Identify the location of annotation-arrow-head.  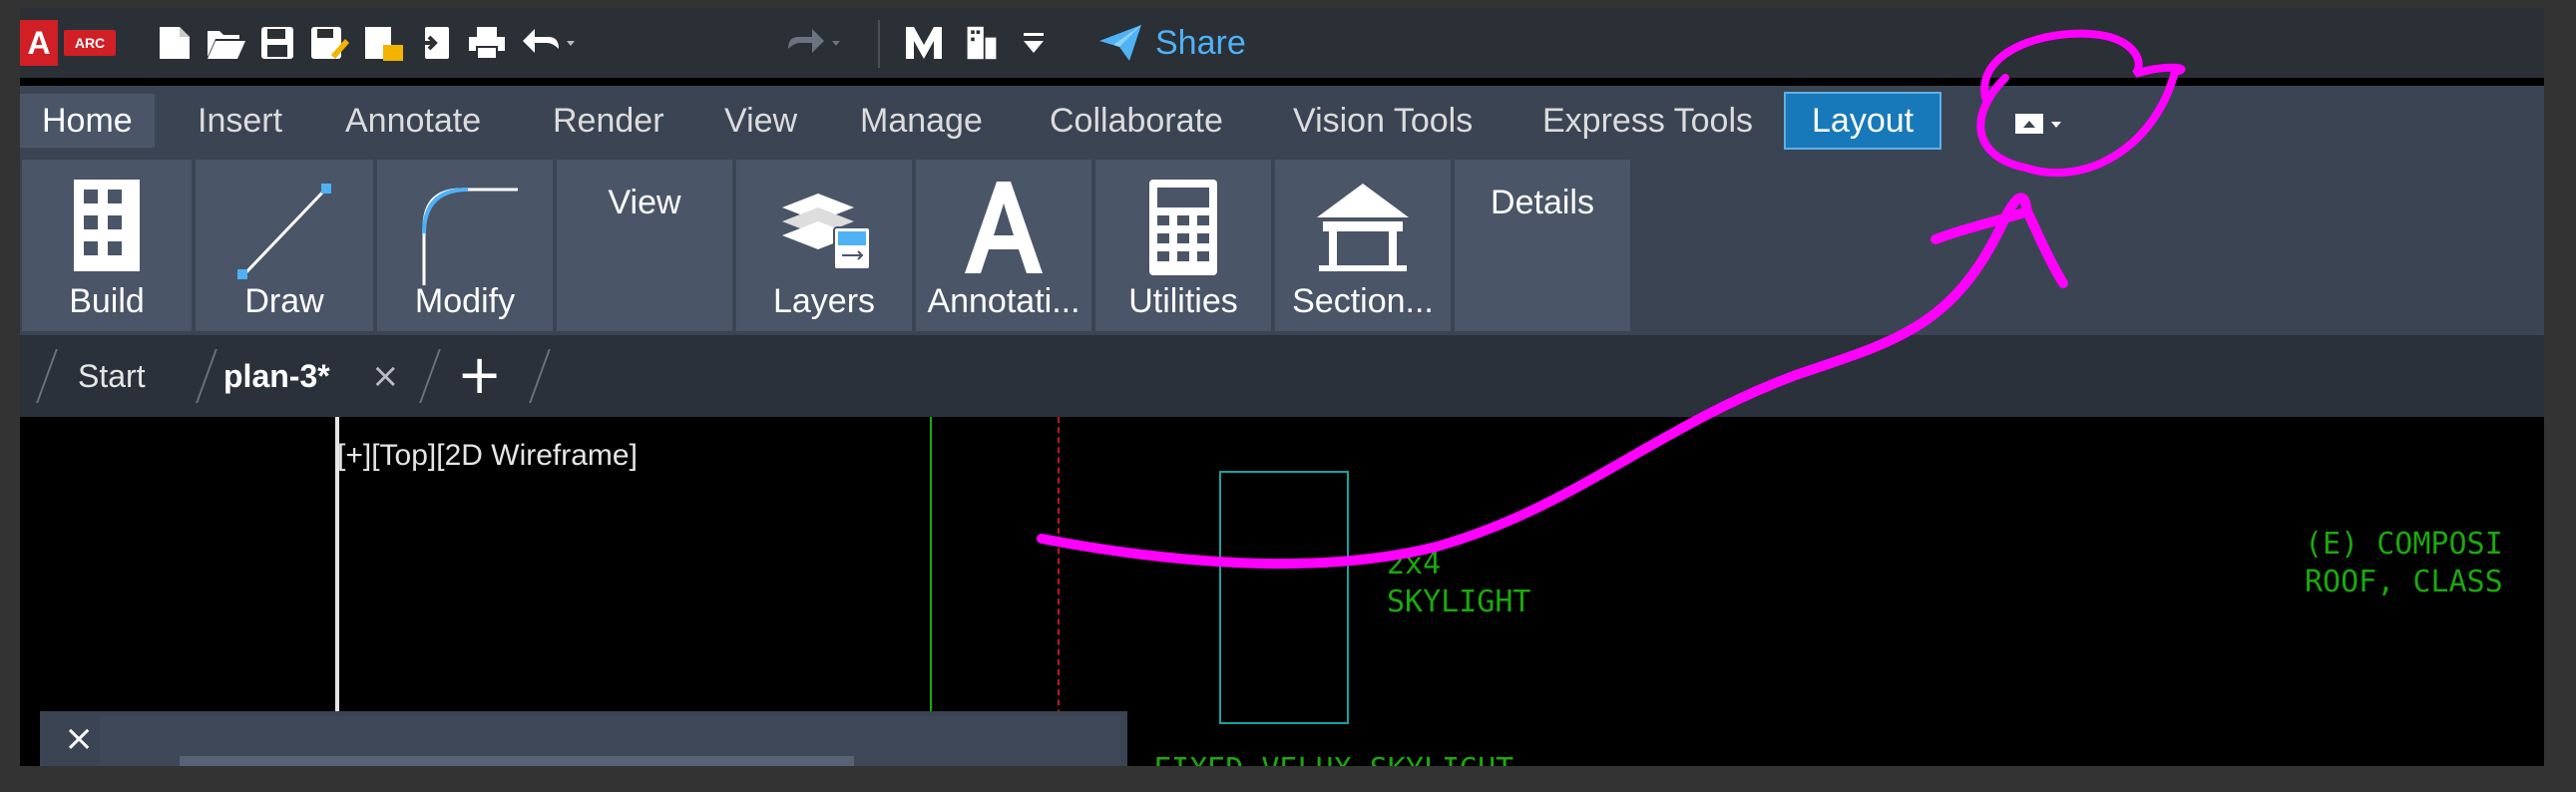
(1999, 246).